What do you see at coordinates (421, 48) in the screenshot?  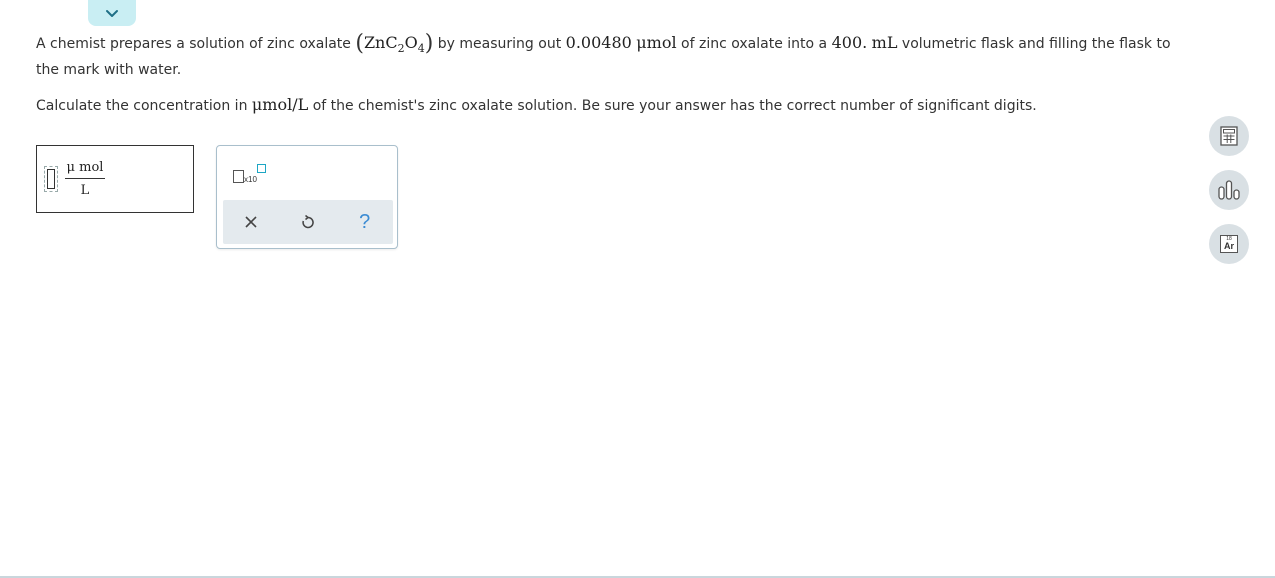 I see `formula-subscript: 4` at bounding box center [421, 48].